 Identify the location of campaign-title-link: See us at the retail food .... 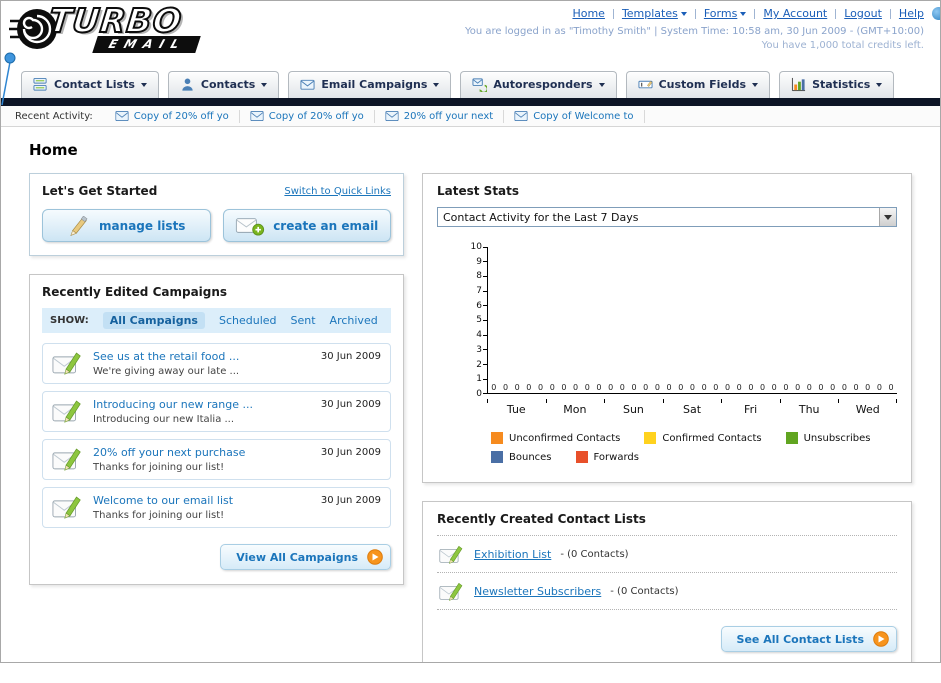
(202, 356).